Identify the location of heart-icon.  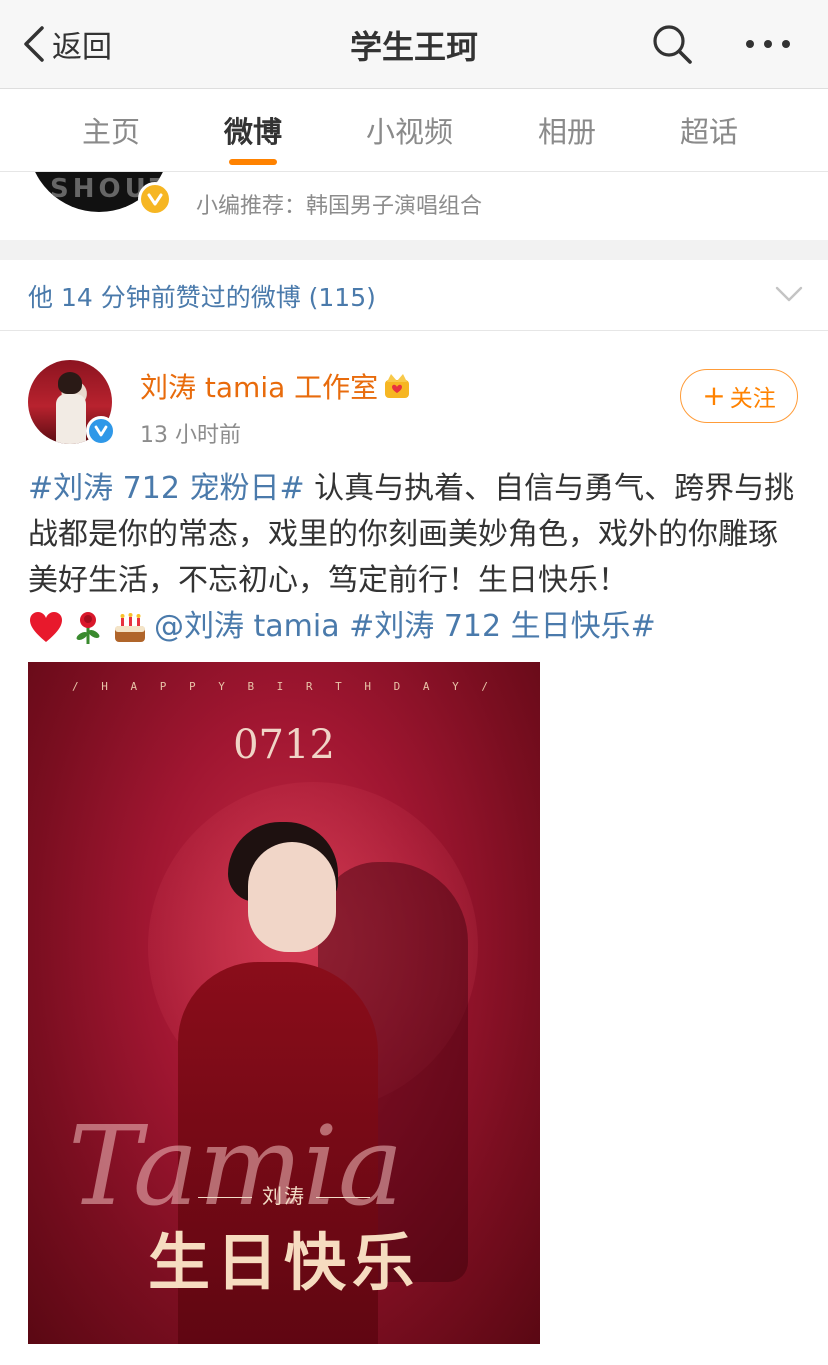
(46, 626).